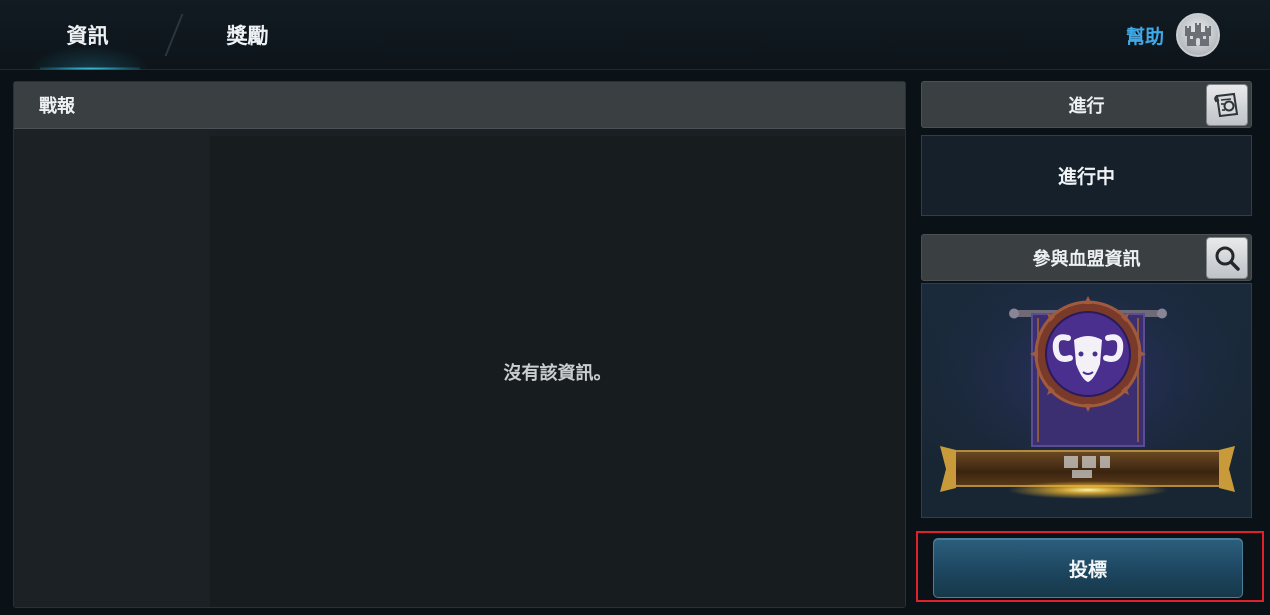  I want to click on help-link: 幫助, so click(1145, 35).